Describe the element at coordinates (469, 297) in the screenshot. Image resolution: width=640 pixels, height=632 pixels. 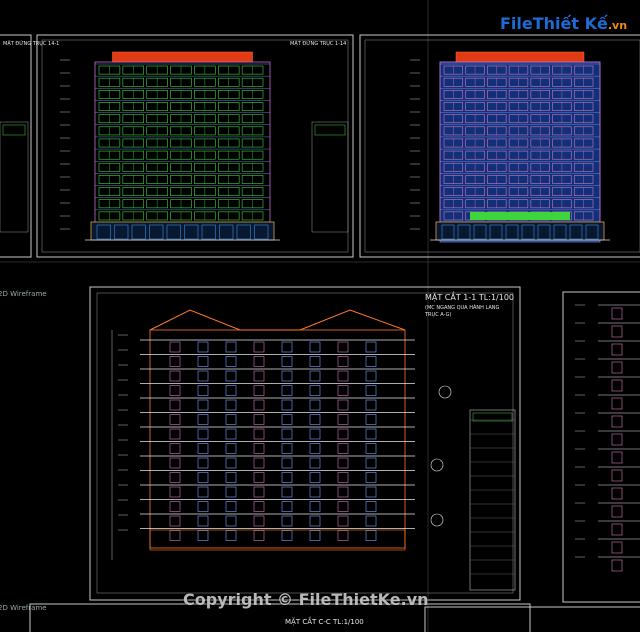
I see `sheet3-title: MẶT CẮT 1-1 TL:1/100` at that location.